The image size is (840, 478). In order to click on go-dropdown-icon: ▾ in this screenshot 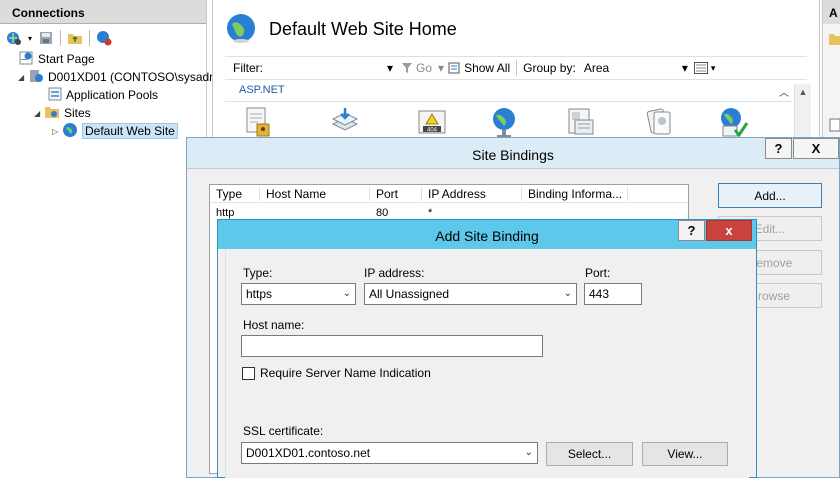, I will do `click(441, 68)`.